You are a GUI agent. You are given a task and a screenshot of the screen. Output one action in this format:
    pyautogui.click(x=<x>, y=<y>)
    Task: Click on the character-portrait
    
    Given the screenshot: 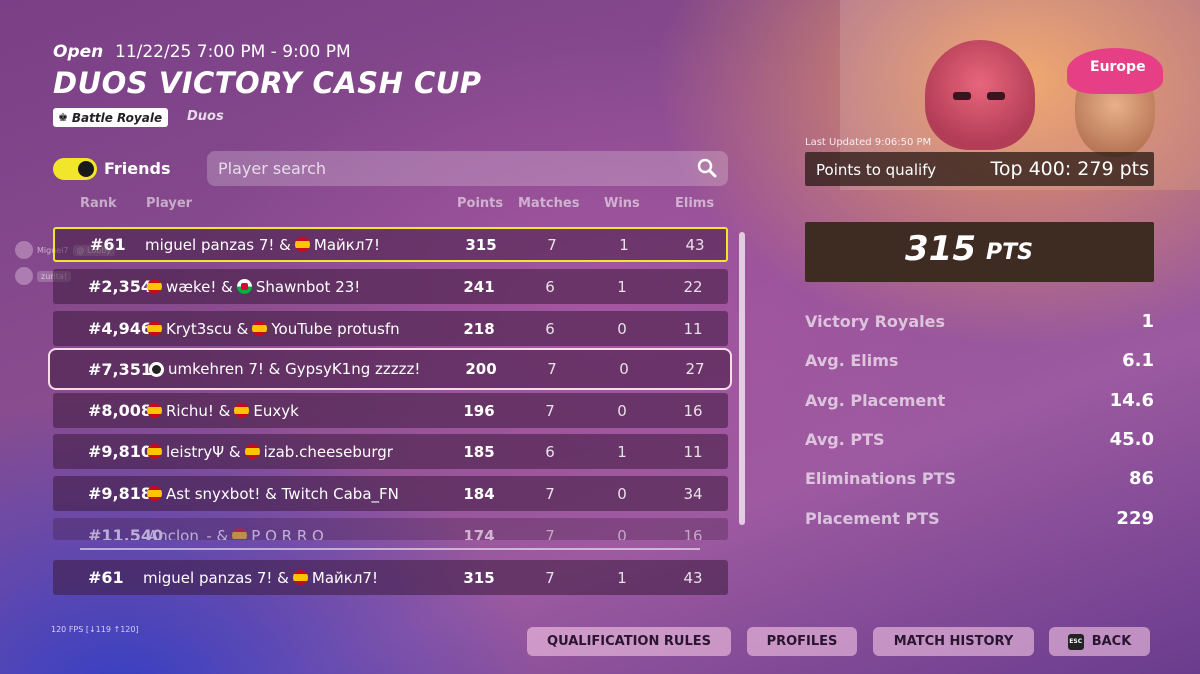 What is the action you would take?
    pyautogui.click(x=980, y=95)
    